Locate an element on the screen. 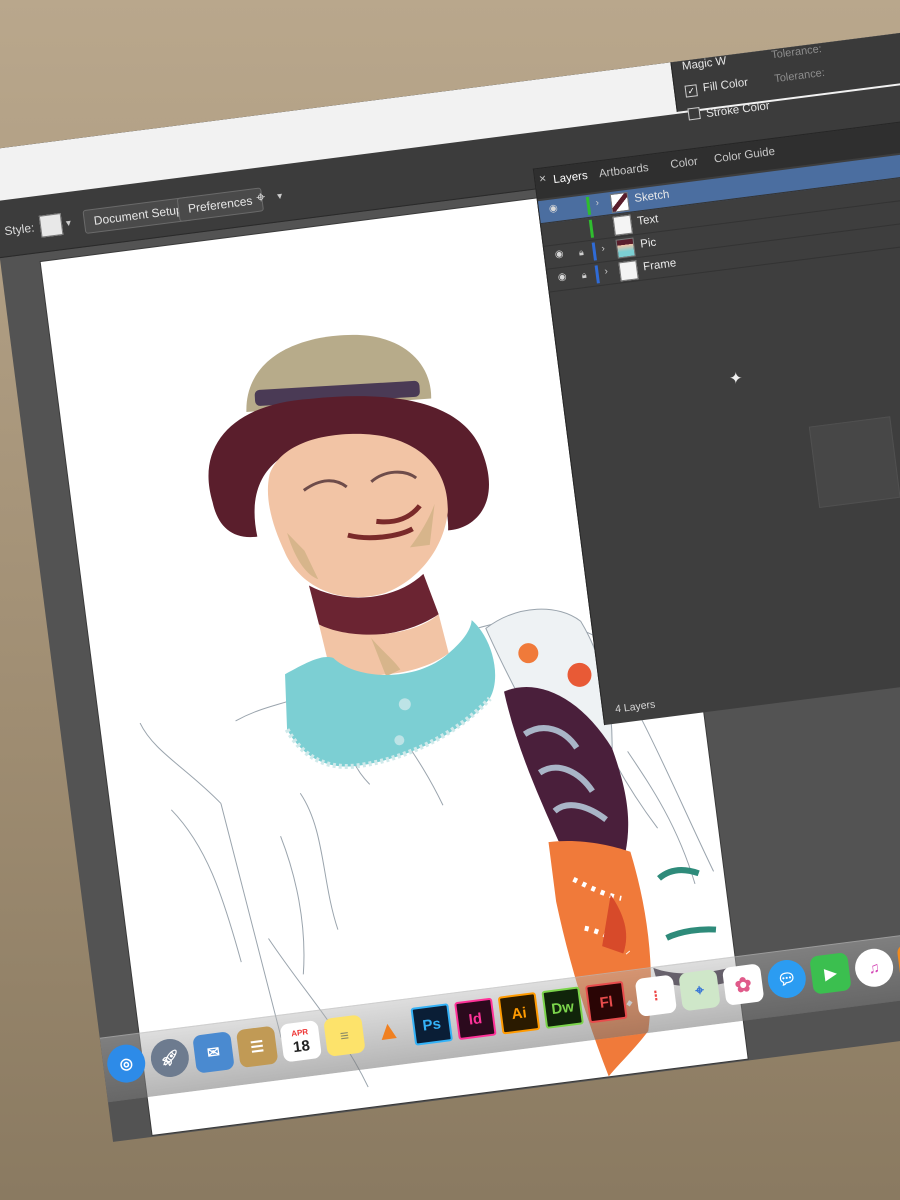 This screenshot has width=900, height=1200. facetime-icon: ▶ is located at coordinates (830, 973).